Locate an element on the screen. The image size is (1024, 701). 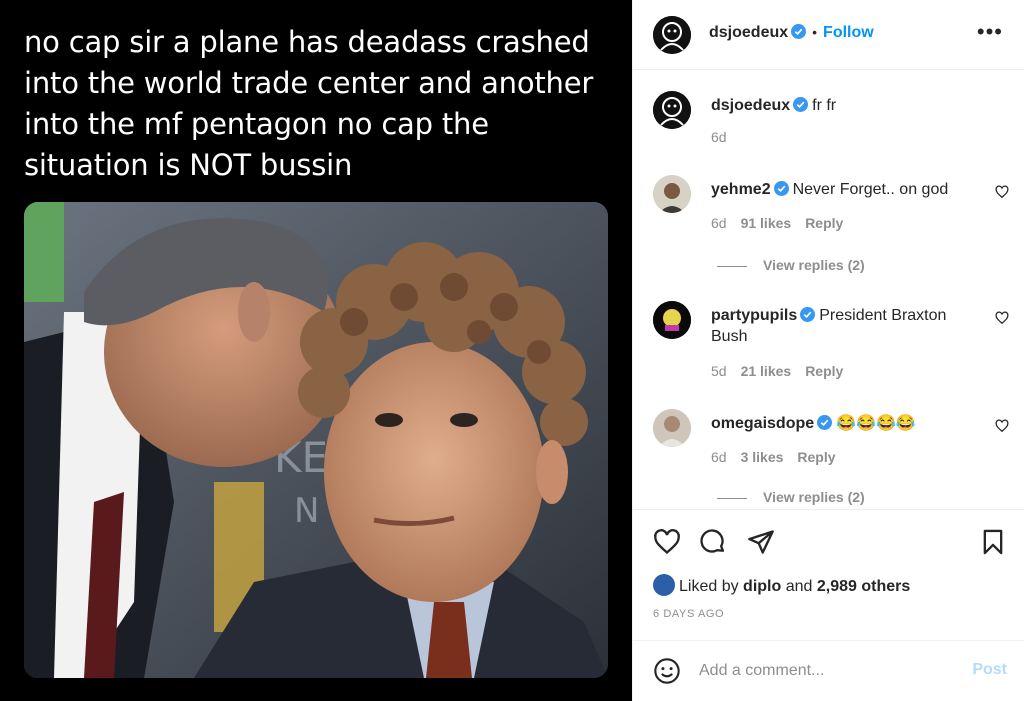
commenter-username: omegaisdope is located at coordinates (762, 423).